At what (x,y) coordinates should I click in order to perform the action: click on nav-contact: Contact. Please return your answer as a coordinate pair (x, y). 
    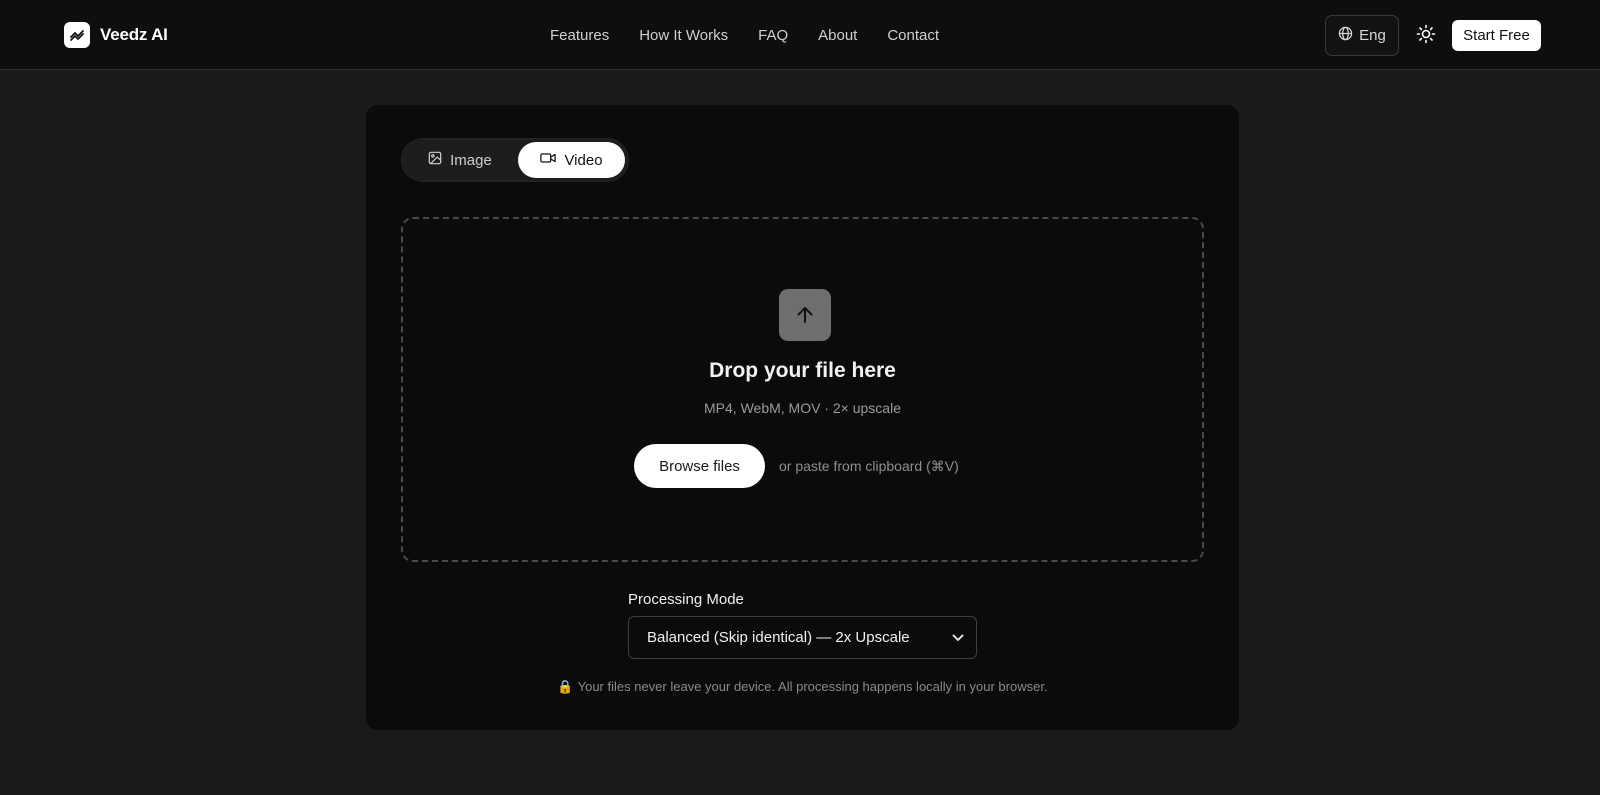
    Looking at the image, I should click on (913, 35).